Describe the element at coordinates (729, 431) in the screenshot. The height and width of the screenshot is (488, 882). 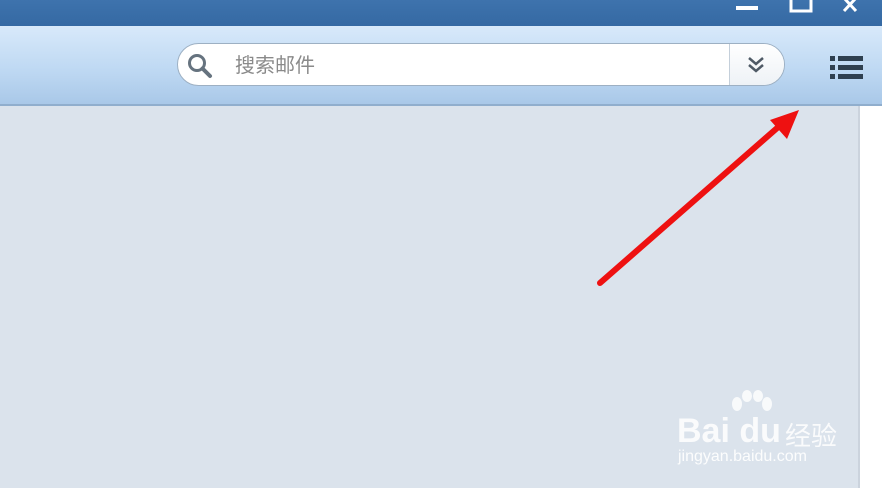
I see `watermark-brand: Bai du` at that location.